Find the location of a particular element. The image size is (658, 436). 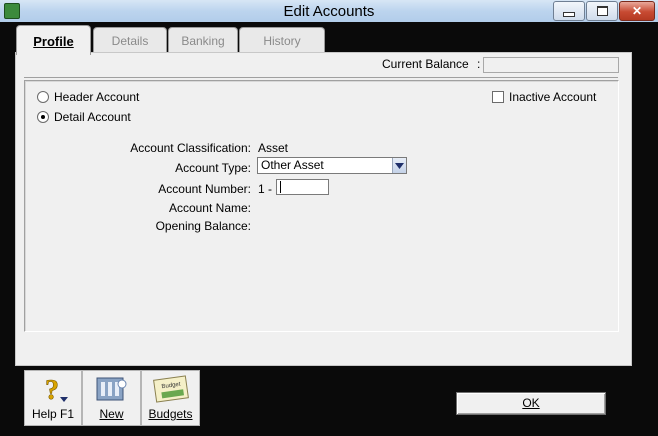

tab-history-label: History is located at coordinates (282, 41).